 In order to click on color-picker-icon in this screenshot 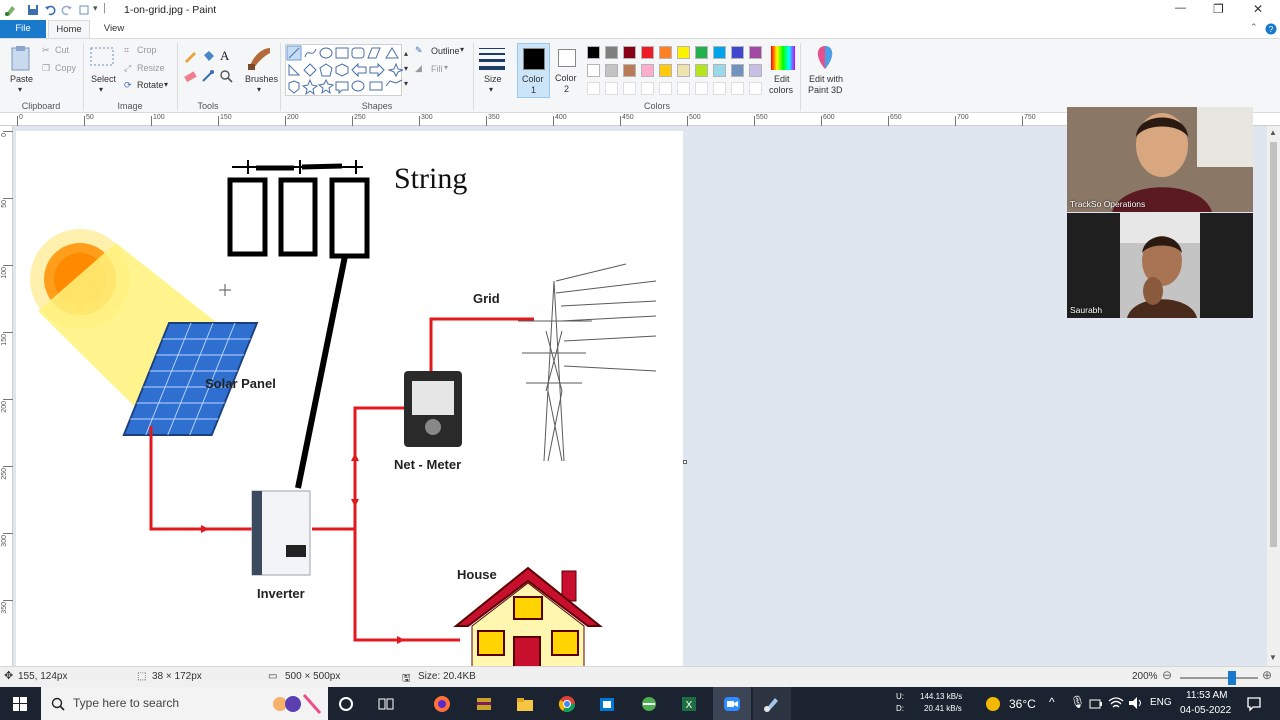, I will do `click(208, 76)`.